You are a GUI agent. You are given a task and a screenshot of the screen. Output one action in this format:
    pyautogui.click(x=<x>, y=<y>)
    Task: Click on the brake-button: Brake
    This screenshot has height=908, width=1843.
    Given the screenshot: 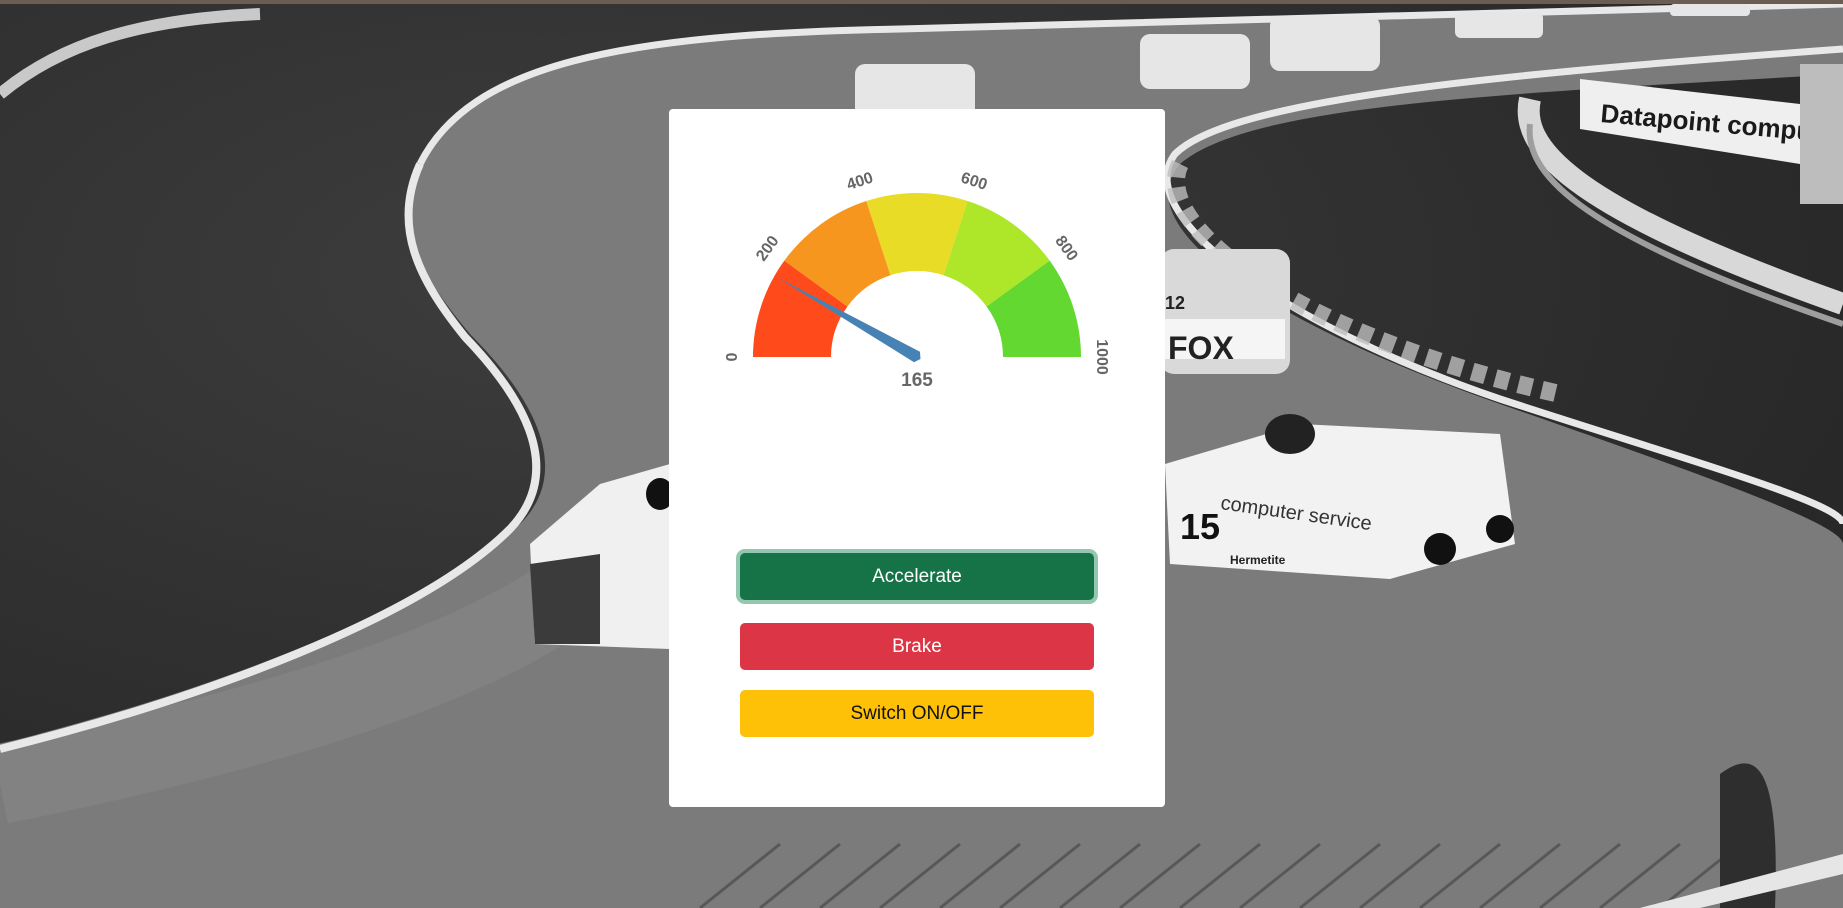 What is the action you would take?
    pyautogui.click(x=917, y=646)
    